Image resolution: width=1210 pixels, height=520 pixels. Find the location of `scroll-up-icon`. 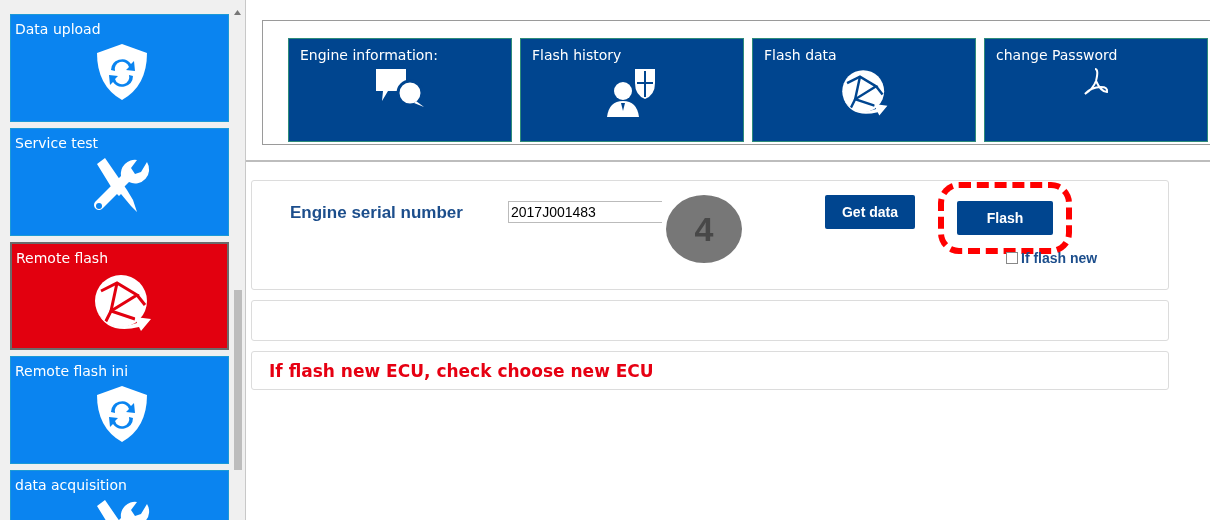

scroll-up-icon is located at coordinates (237, 12).